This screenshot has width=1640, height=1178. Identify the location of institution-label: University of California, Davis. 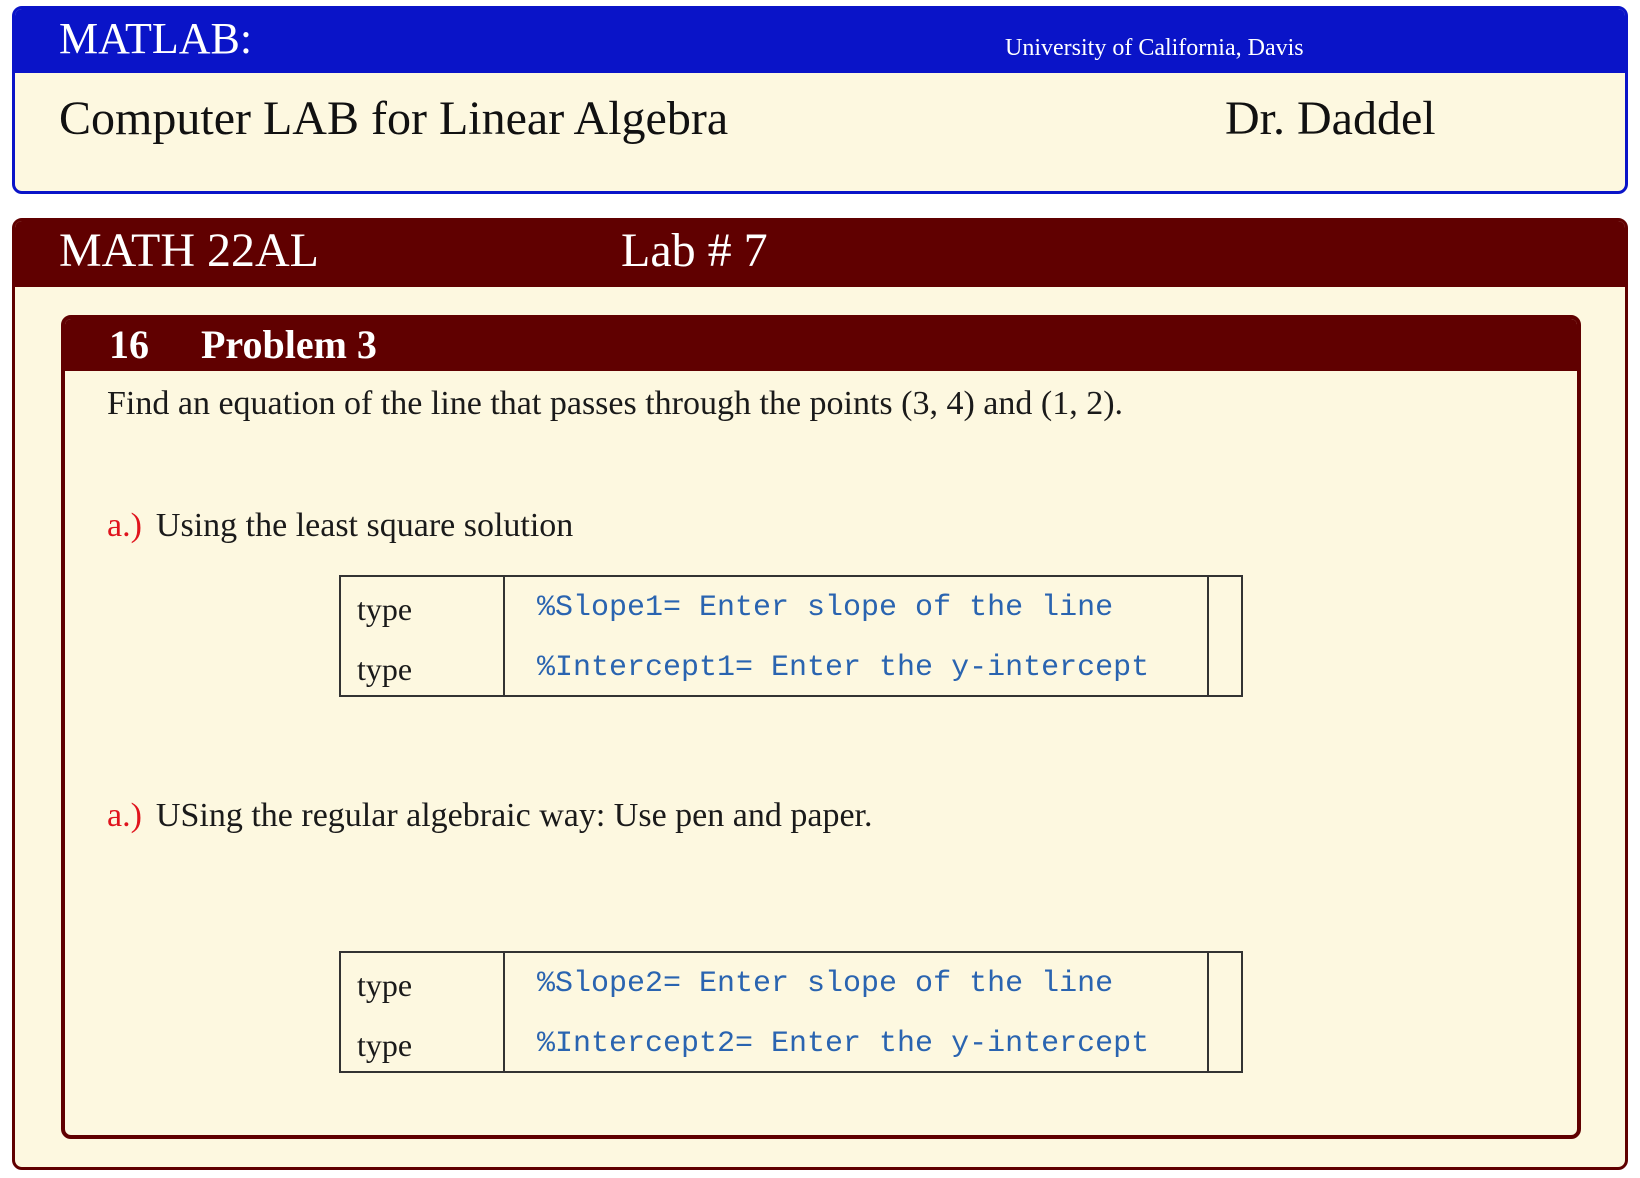
(1154, 48).